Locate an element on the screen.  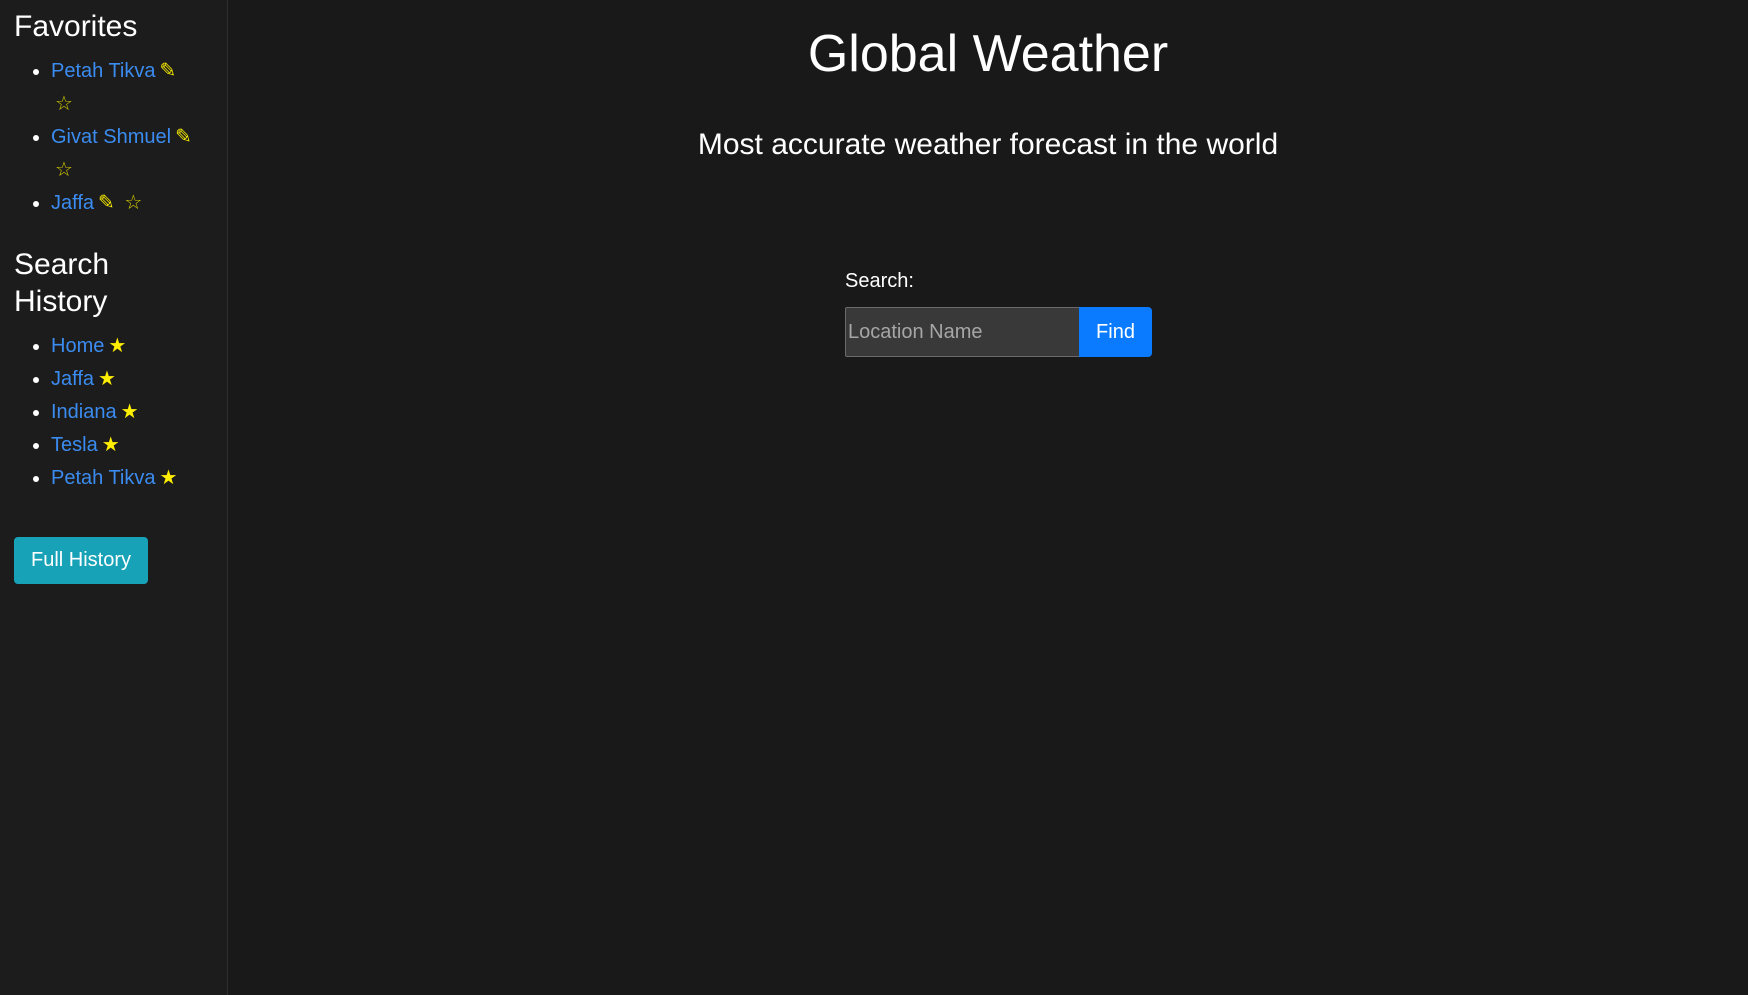
history-link-tesla: Tesla is located at coordinates (74, 445).